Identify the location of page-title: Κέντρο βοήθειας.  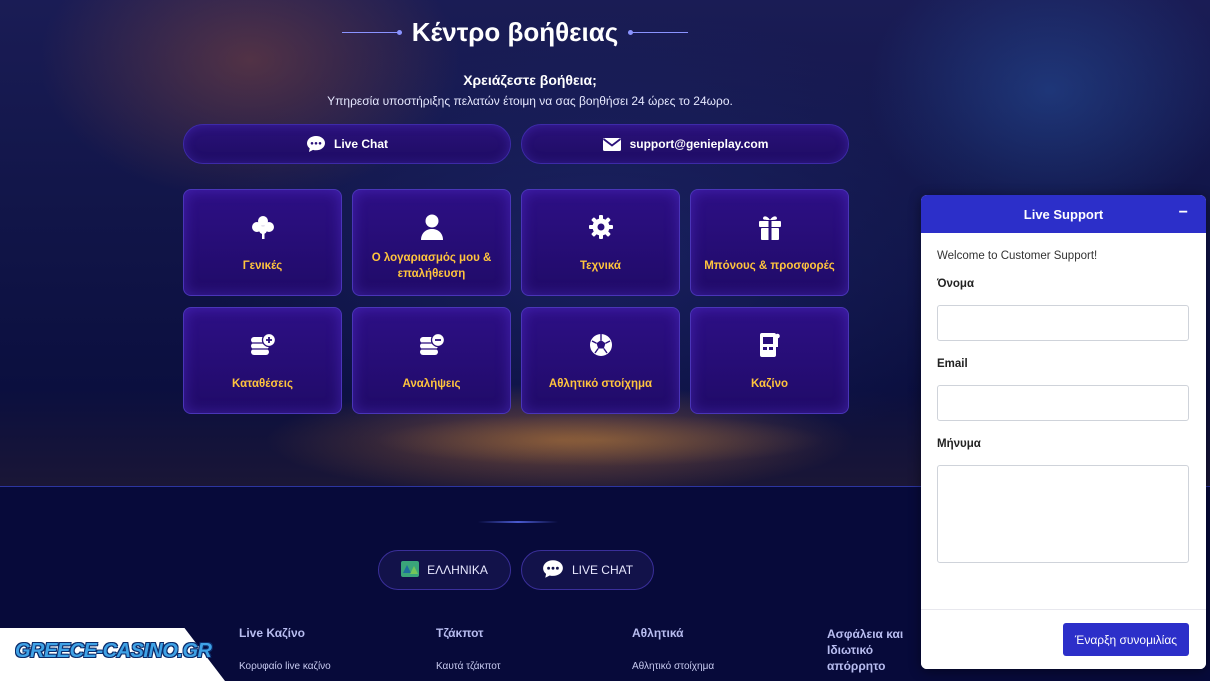
(515, 31).